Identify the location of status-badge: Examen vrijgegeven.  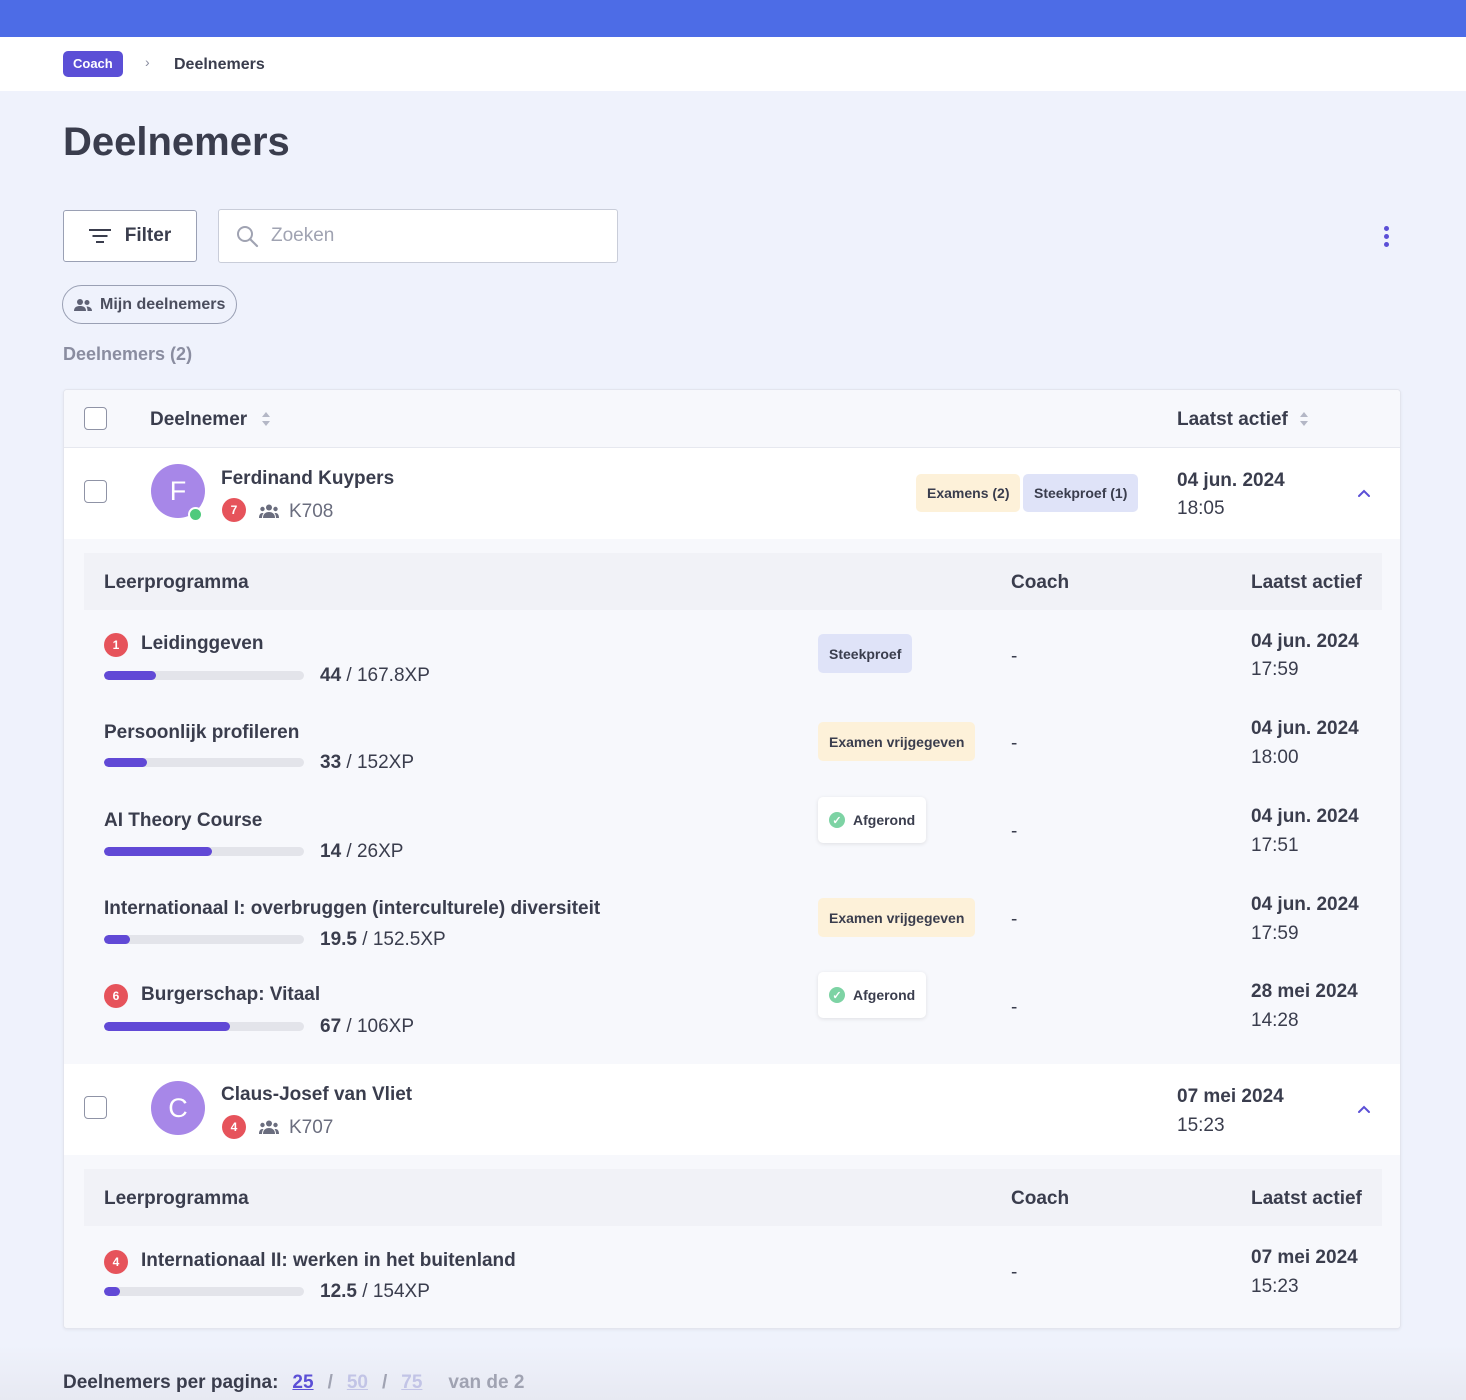
(897, 917).